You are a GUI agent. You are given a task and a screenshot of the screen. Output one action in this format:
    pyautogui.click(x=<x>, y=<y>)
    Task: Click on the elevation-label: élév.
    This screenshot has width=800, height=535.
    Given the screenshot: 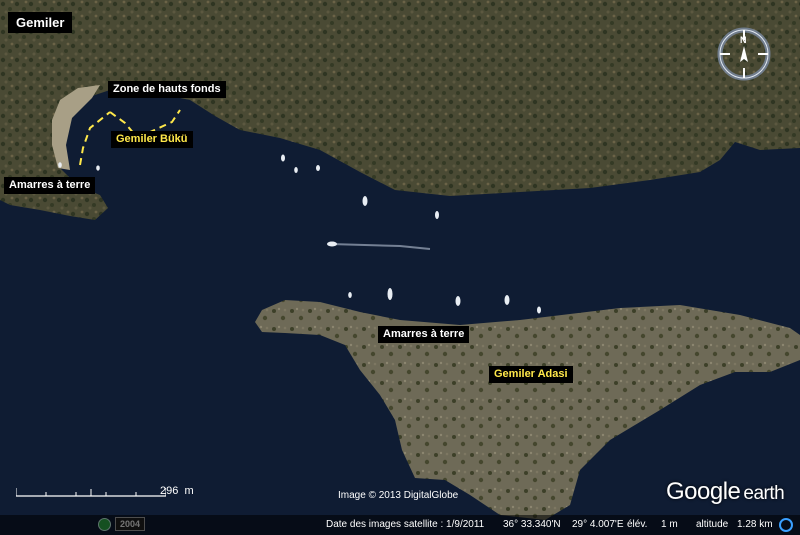 What is the action you would take?
    pyautogui.click(x=637, y=524)
    